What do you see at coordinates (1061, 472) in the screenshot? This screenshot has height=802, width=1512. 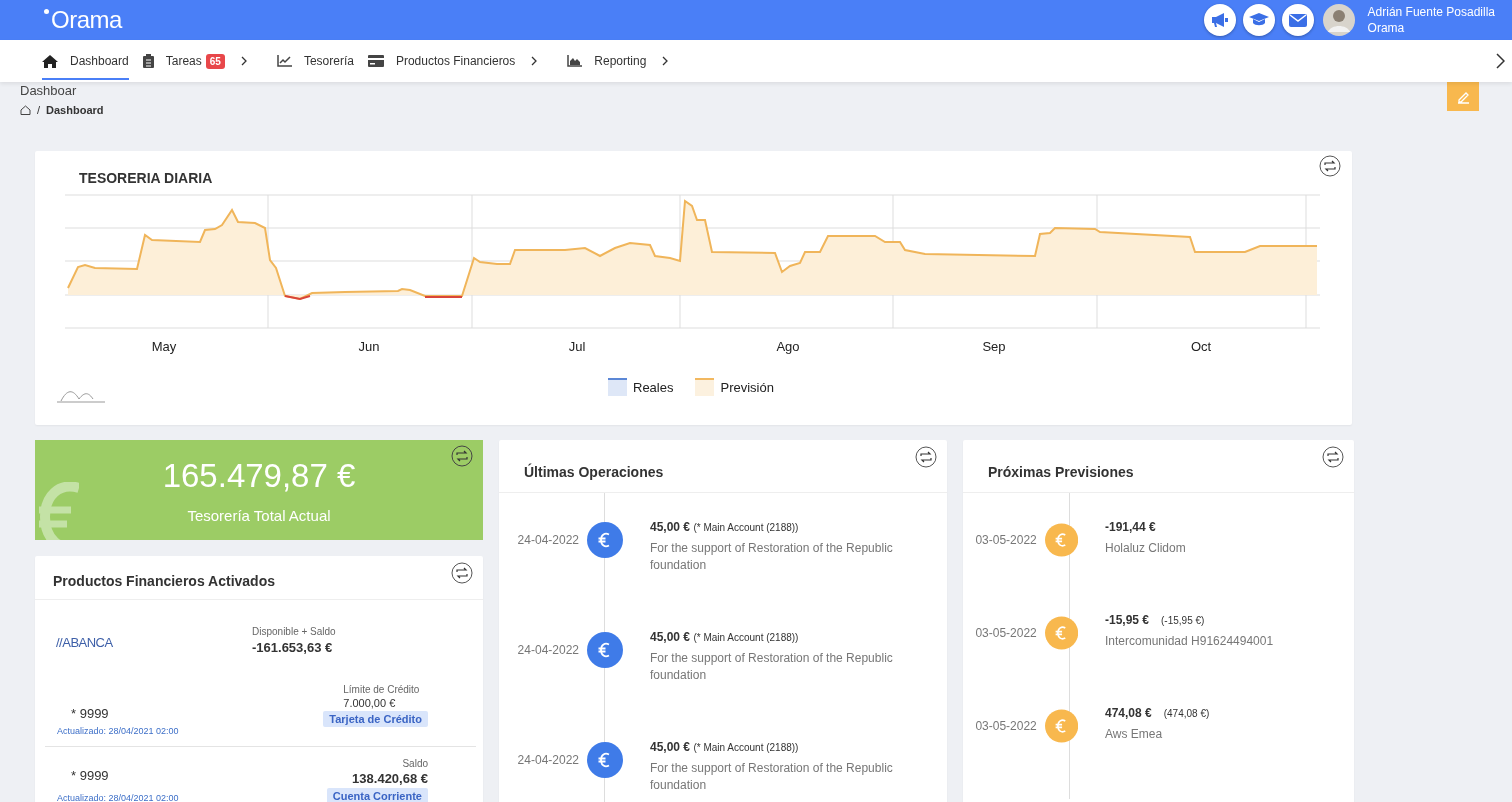 I see `card-title: Próximas Previsiones` at bounding box center [1061, 472].